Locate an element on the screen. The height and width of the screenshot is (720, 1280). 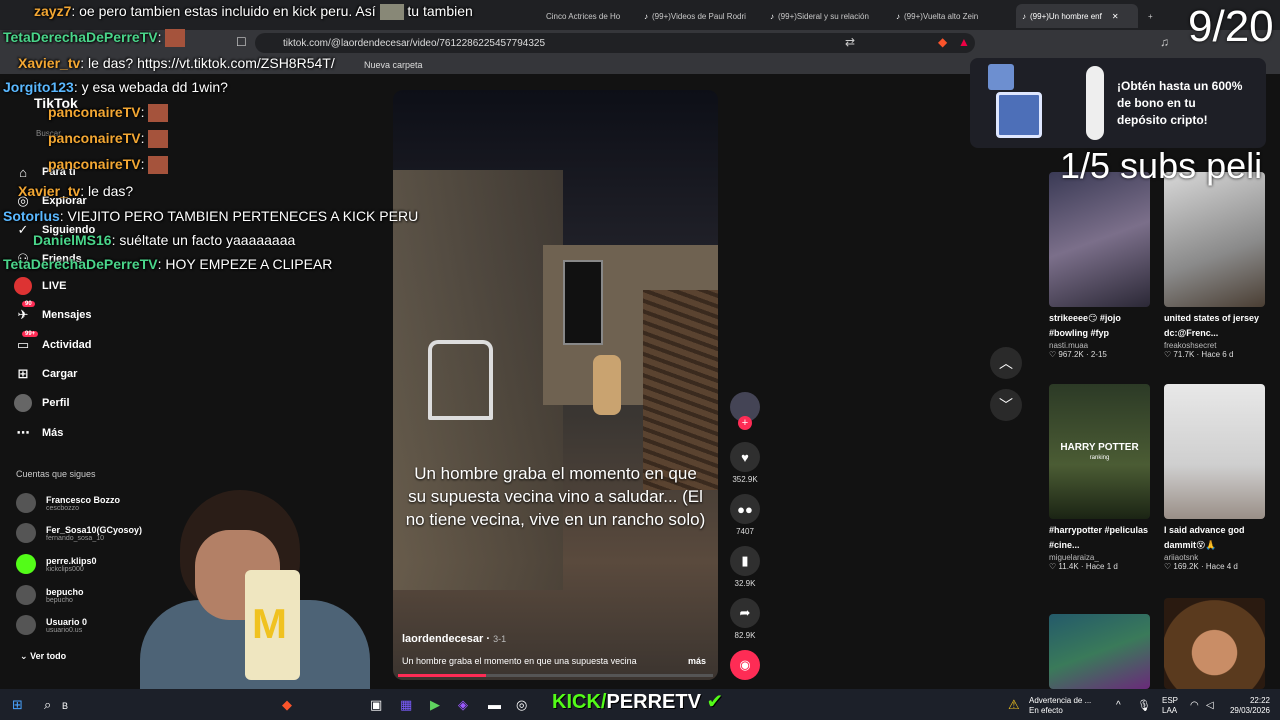
avatar is located at coordinates (26, 533).